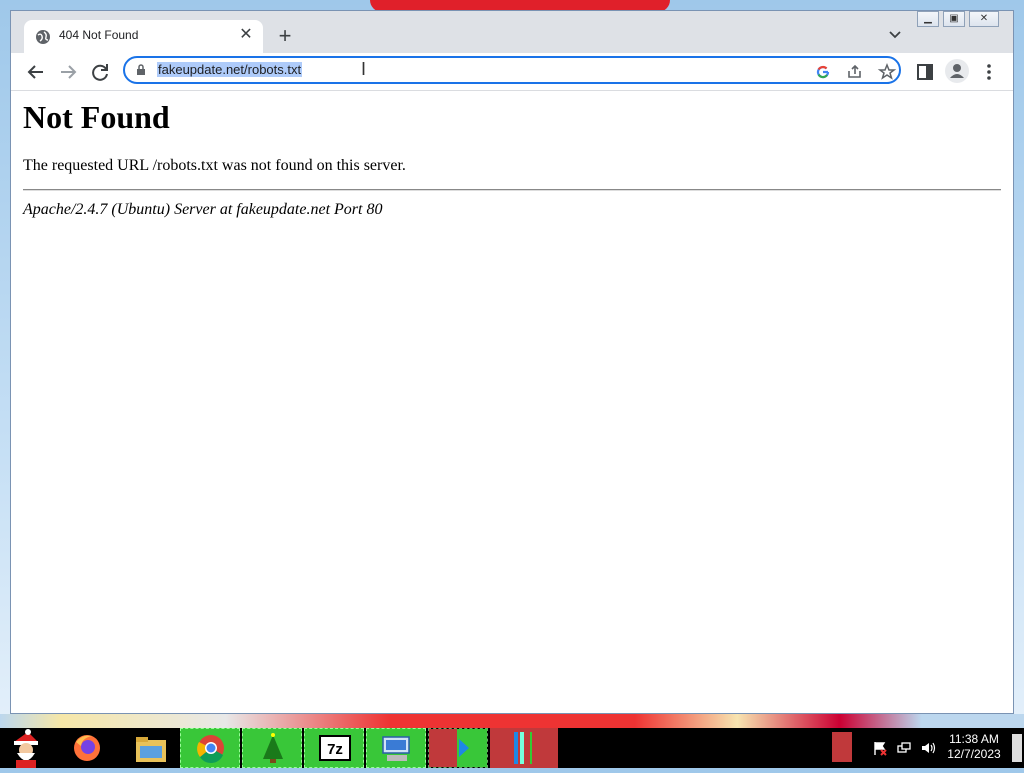 This screenshot has height=773, width=1024. I want to click on kebab-menu-icon, so click(989, 72).